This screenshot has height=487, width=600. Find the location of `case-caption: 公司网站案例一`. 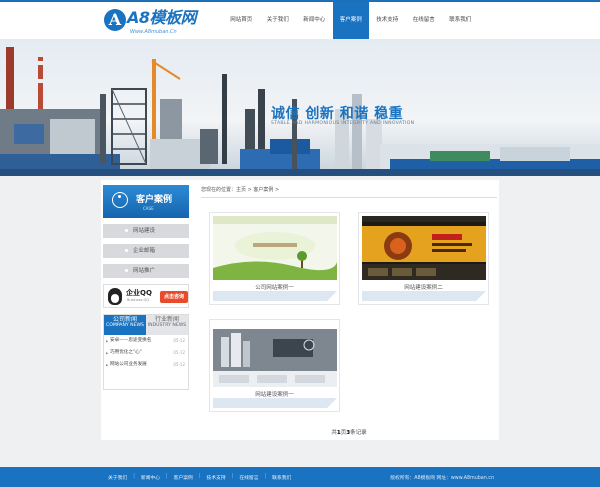

case-caption: 公司网站案例一 is located at coordinates (274, 288).